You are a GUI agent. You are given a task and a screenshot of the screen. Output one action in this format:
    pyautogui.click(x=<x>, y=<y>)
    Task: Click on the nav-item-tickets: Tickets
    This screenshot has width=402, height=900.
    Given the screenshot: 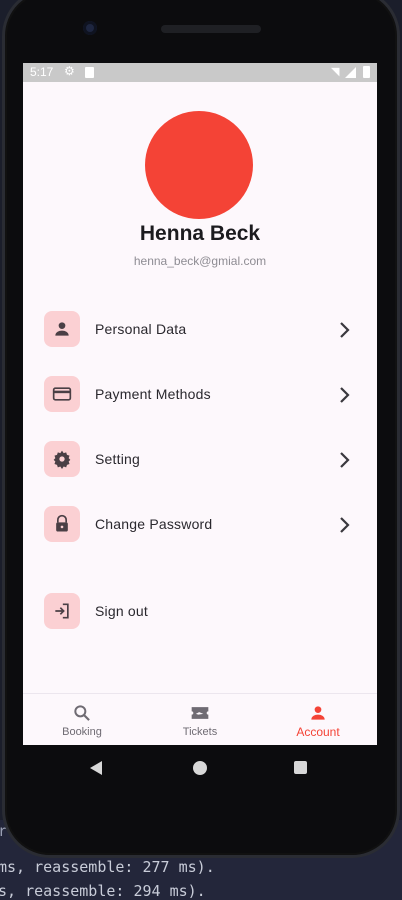 What is the action you would take?
    pyautogui.click(x=200, y=719)
    